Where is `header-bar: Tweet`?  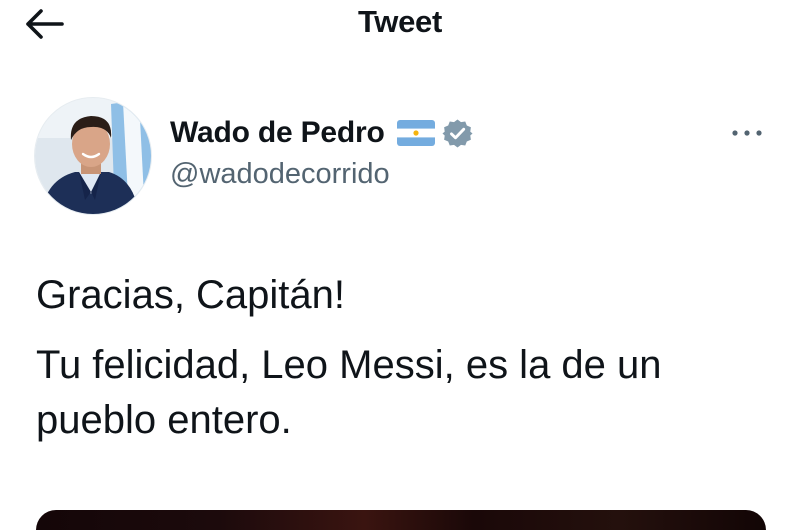
header-bar: Tweet is located at coordinates (400, 25).